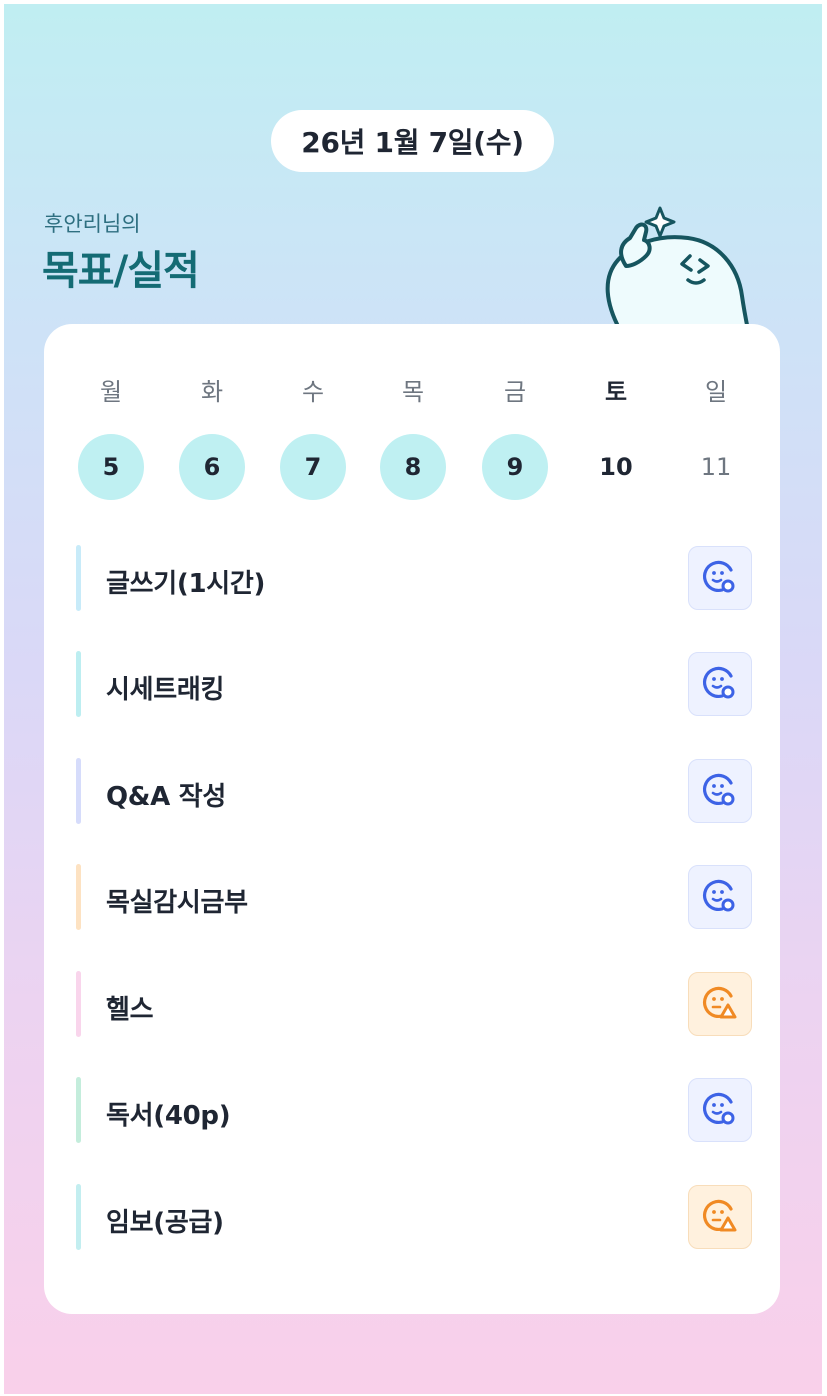 The height and width of the screenshot is (1396, 827). I want to click on weekday-label: 금, so click(515, 392).